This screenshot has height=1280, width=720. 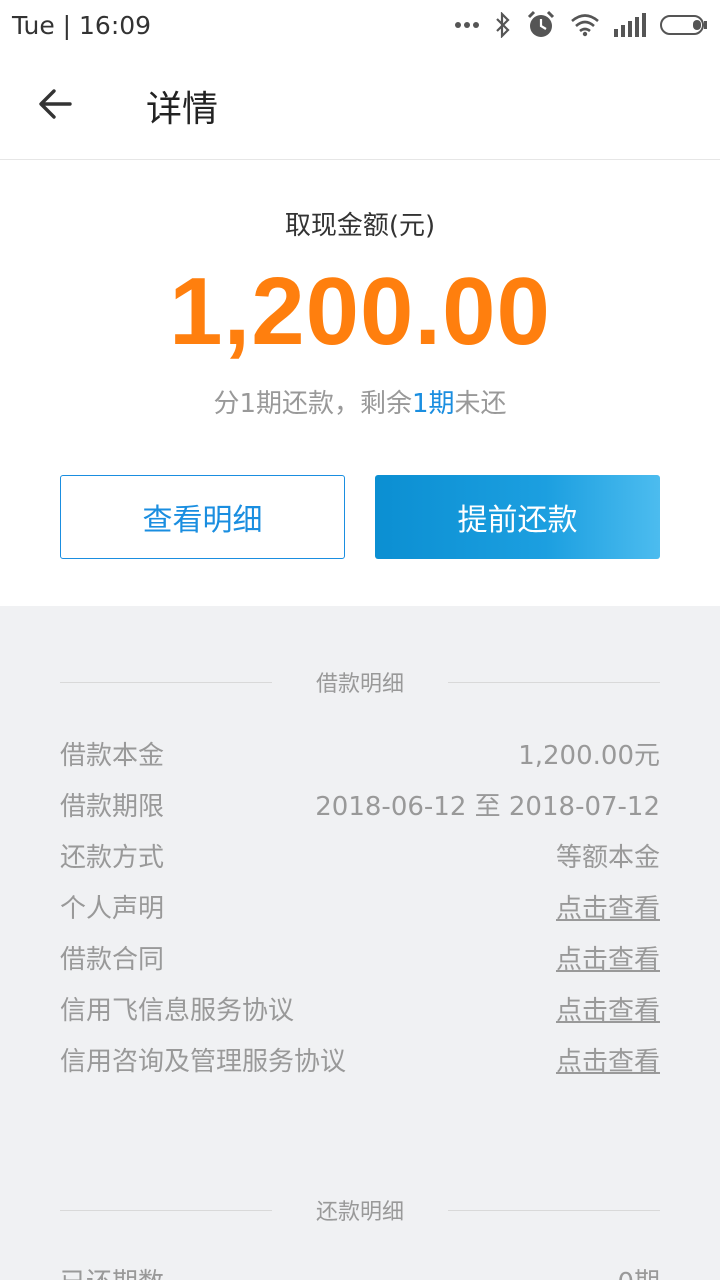 What do you see at coordinates (360, 1059) in the screenshot?
I see `detail-row-consulting-agreement: 信用咨询及管理服务协议 点击查看` at bounding box center [360, 1059].